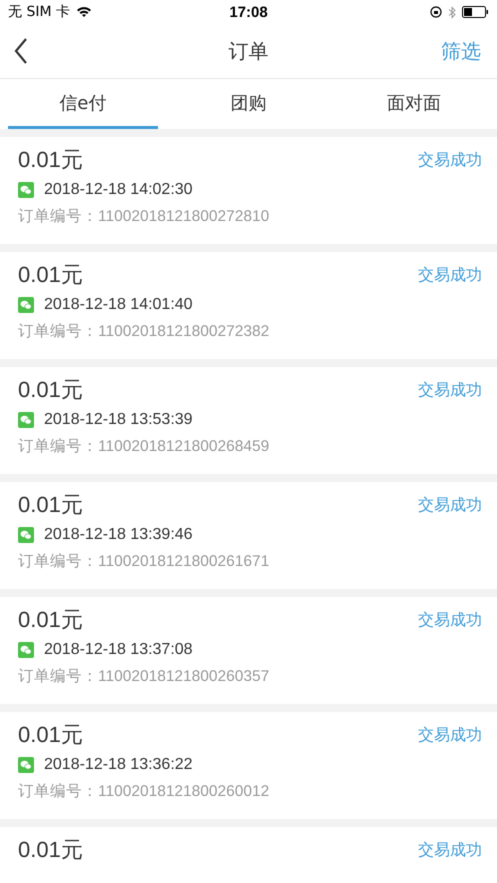 The height and width of the screenshot is (883, 497). What do you see at coordinates (248, 535) in the screenshot?
I see `order-card: 0.01元 交易成功 2018-12-18 13:39:46 订单编号：11002018121800261671` at bounding box center [248, 535].